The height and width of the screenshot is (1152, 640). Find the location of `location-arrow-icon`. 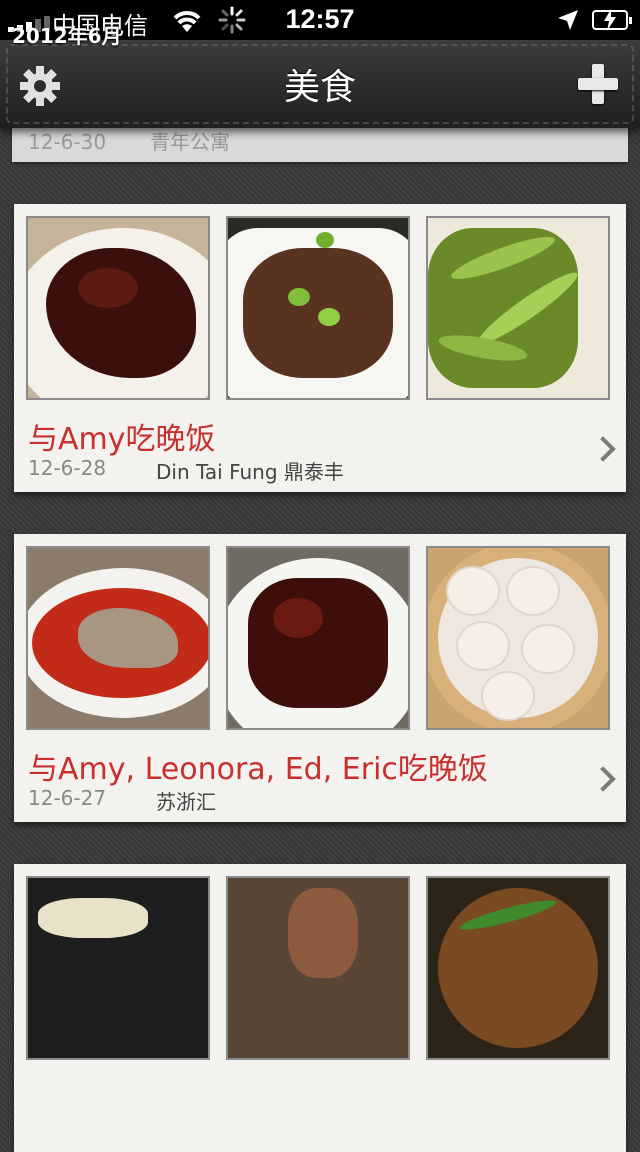

location-arrow-icon is located at coordinates (568, 22).